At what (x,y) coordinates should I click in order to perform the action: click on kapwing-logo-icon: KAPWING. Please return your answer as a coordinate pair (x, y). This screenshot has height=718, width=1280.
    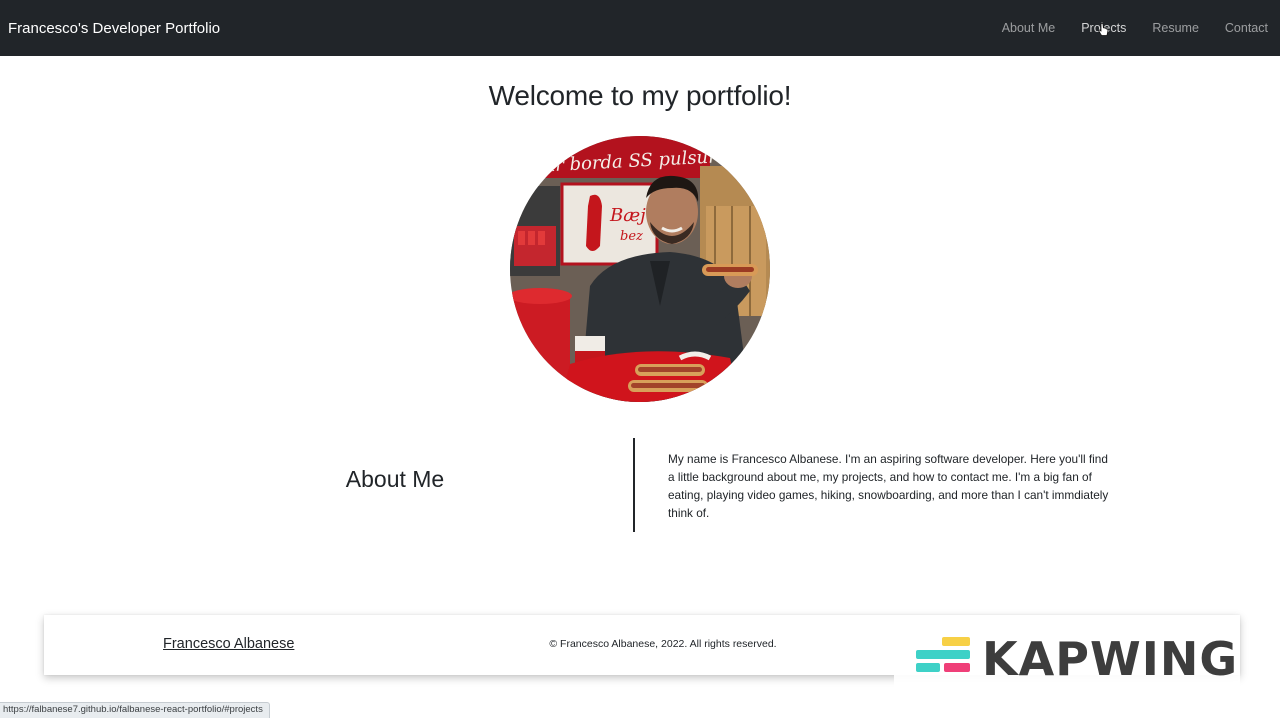
    Looking at the image, I should click on (1077, 659).